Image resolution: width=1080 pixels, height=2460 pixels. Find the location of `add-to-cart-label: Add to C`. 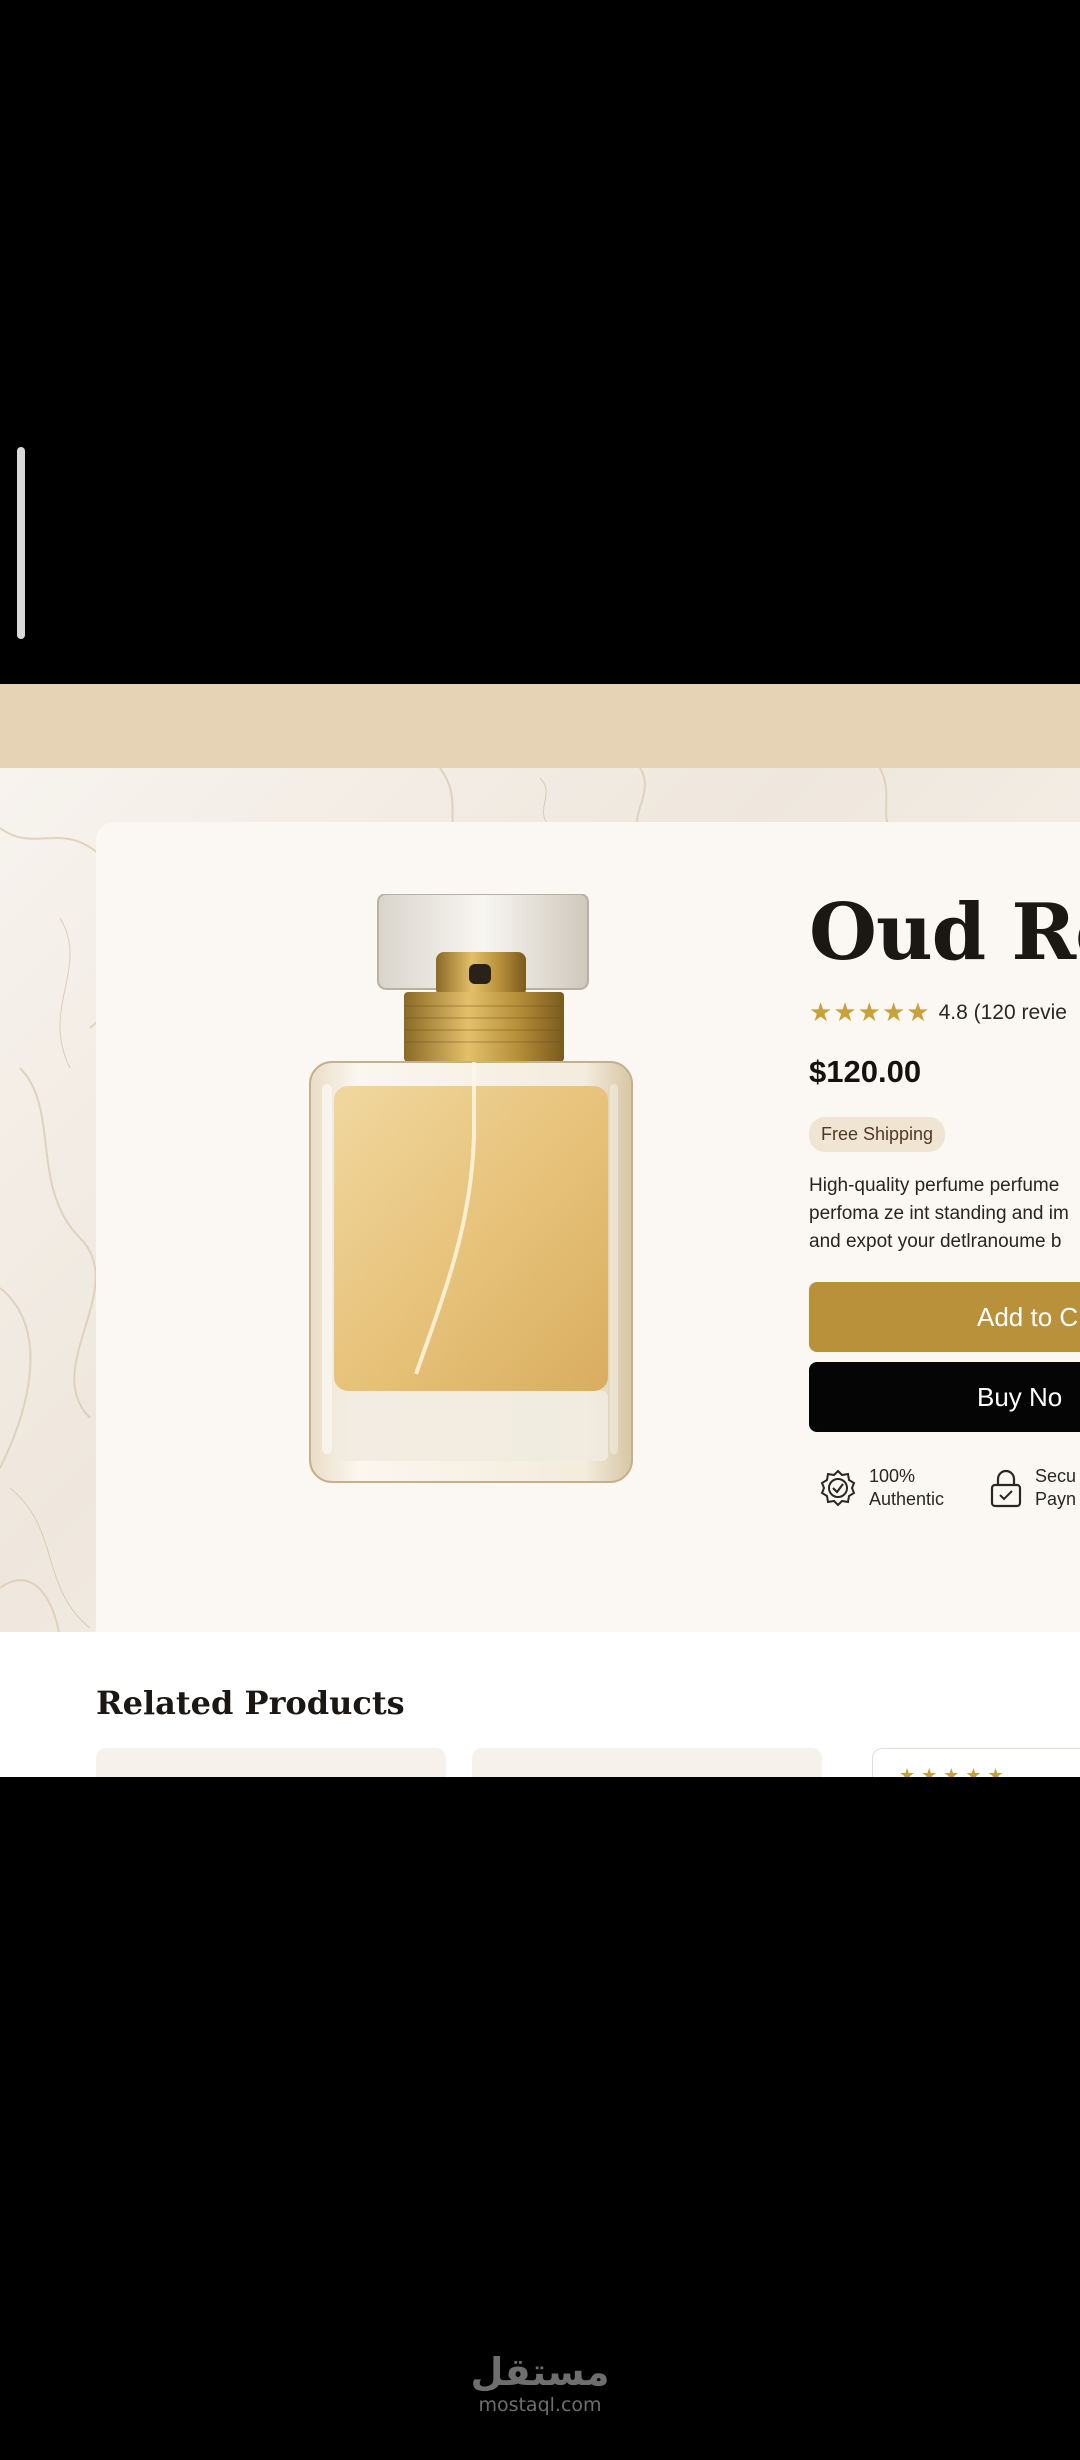

add-to-cart-label: Add to C is located at coordinates (1028, 1316).